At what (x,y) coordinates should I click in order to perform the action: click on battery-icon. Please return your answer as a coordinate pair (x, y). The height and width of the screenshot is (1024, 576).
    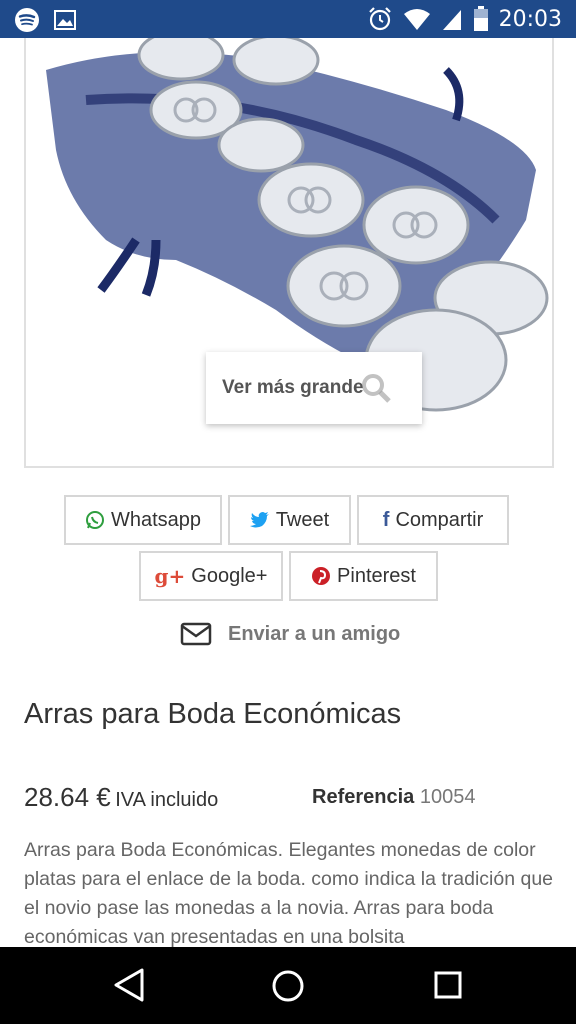
    Looking at the image, I should click on (480, 18).